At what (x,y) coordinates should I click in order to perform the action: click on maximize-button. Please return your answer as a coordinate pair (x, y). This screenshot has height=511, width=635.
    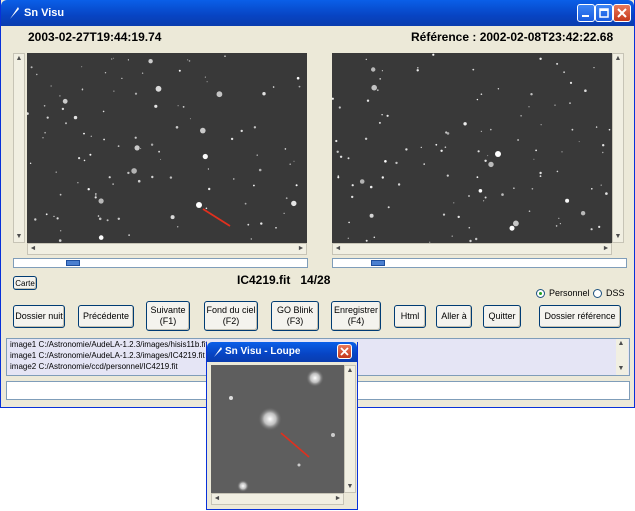
    Looking at the image, I should click on (604, 13).